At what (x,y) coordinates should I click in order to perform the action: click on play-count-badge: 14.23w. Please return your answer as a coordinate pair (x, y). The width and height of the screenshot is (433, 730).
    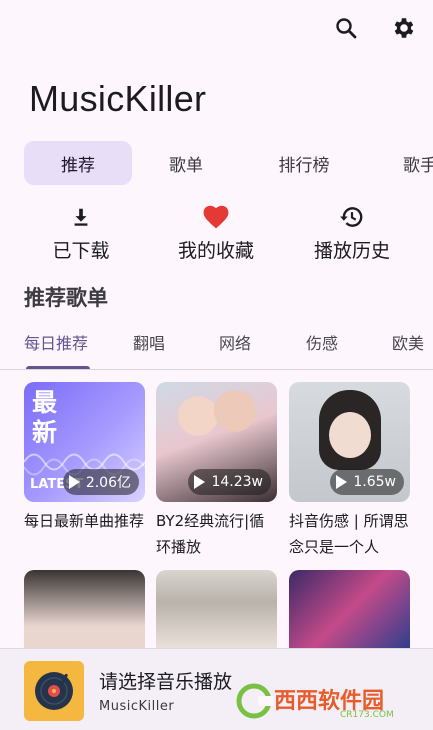
    Looking at the image, I should click on (229, 482).